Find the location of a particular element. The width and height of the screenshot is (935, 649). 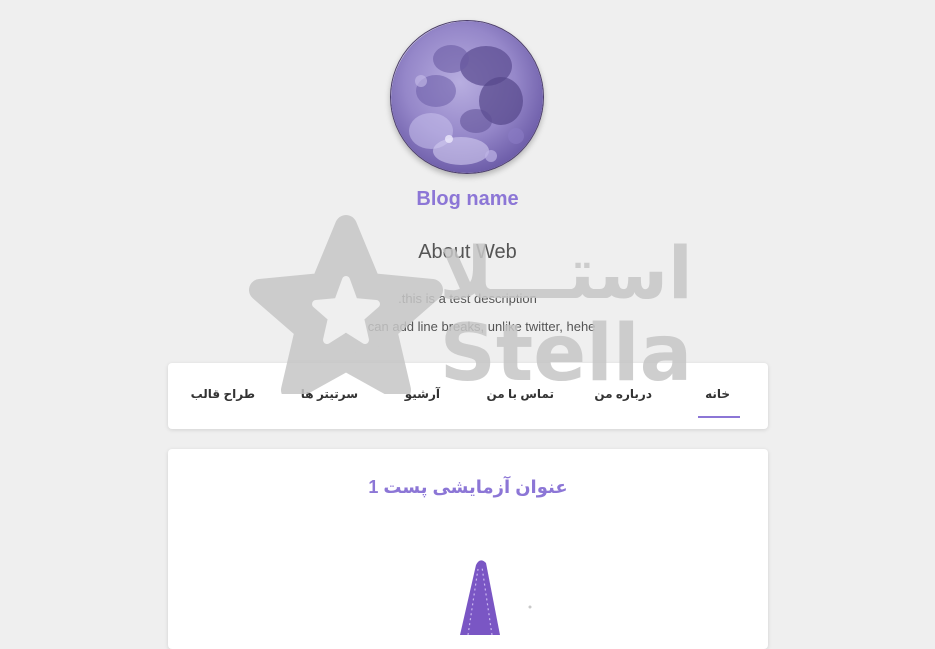

post-title: عنوان آزمایشی پست 1 is located at coordinates (468, 487).